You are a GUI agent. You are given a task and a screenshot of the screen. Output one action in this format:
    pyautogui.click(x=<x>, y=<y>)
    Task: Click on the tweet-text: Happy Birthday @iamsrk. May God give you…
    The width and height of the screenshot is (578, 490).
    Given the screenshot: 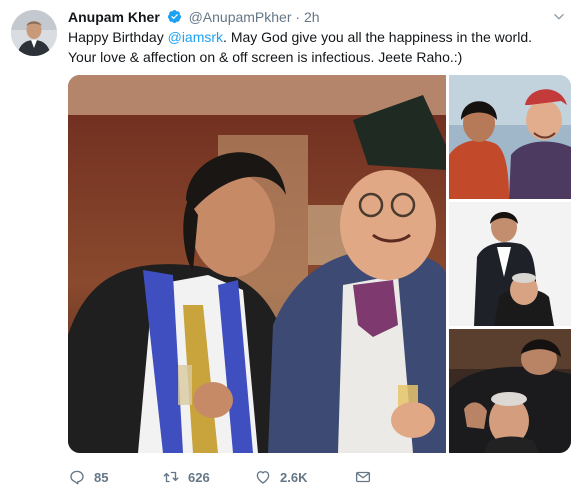 What is the action you would take?
    pyautogui.click(x=318, y=47)
    